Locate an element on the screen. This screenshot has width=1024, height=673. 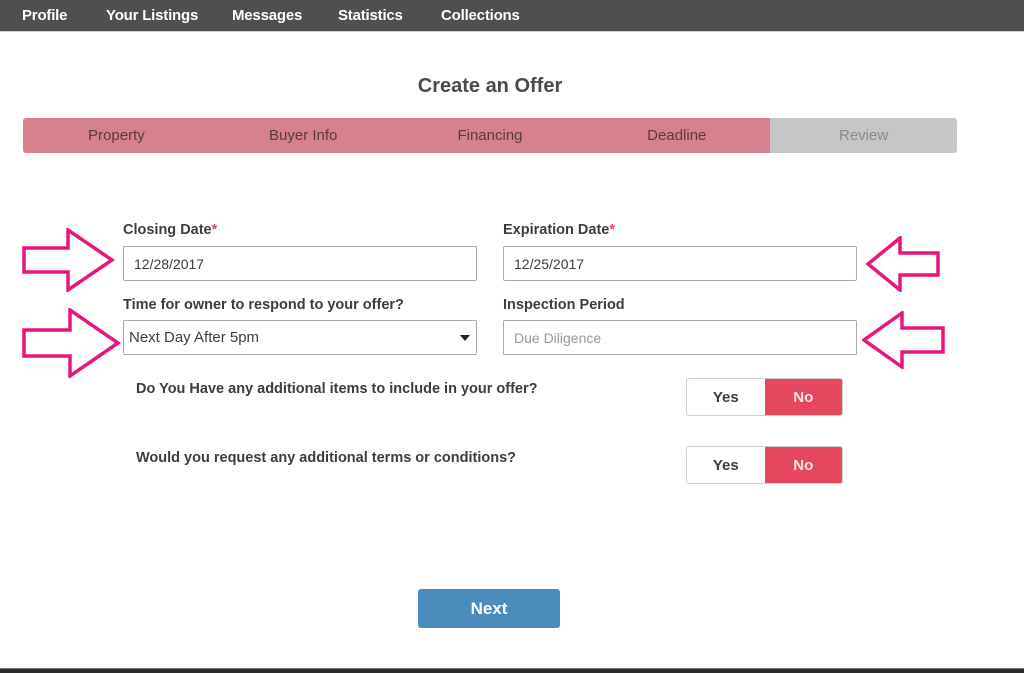
additional-items-yes-button: Yes is located at coordinates (726, 397).